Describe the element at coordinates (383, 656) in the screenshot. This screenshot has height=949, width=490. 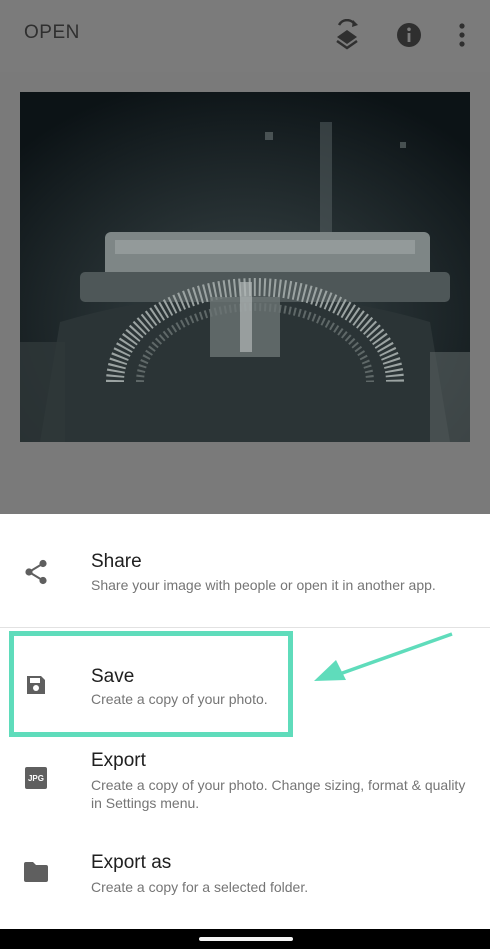
I see `annotation-arrow-icon` at that location.